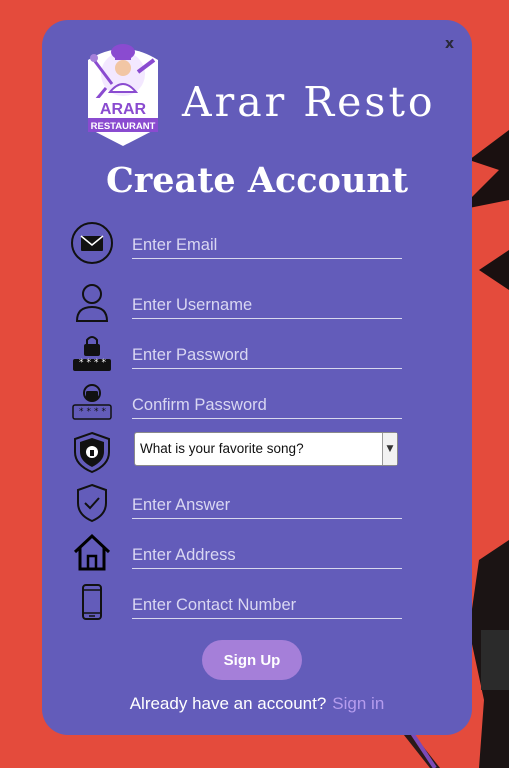 This screenshot has height=768, width=509. I want to click on background-decoration-mid, so click(494, 270).